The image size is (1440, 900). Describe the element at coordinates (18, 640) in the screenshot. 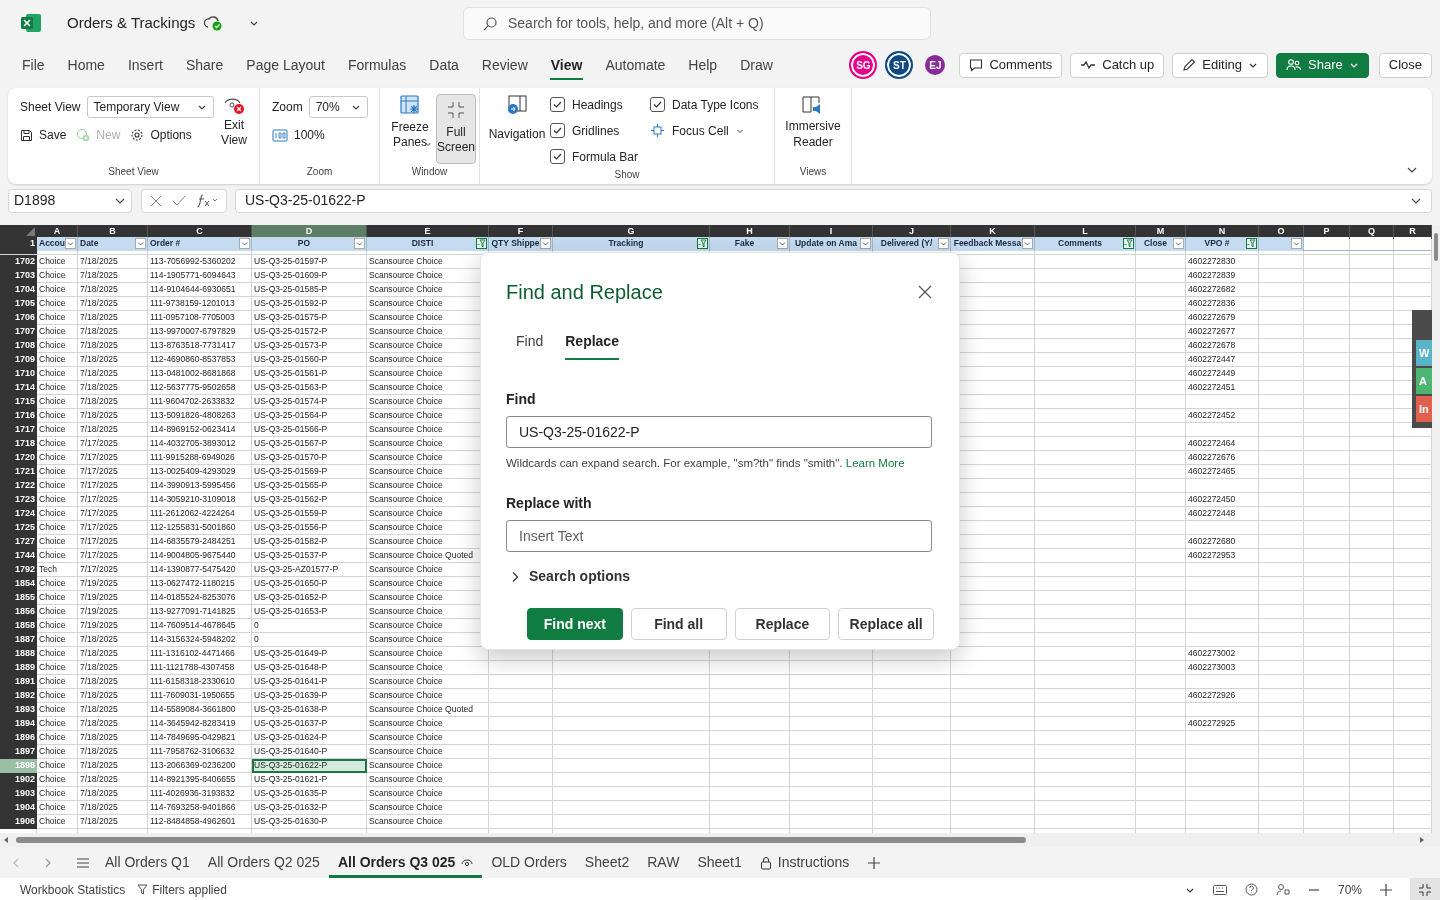

I see `row-number: 1887` at that location.